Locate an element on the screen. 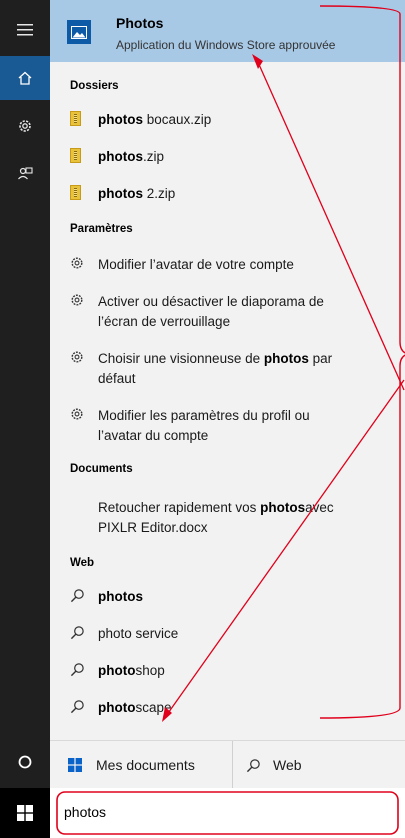 This screenshot has height=838, width=405. document-icon-space is located at coordinates (84, 498).